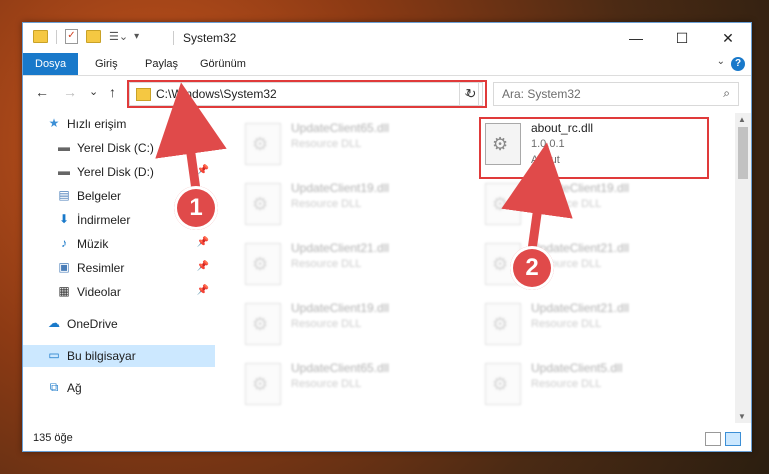  I want to click on star-icon: ★, so click(54, 123).